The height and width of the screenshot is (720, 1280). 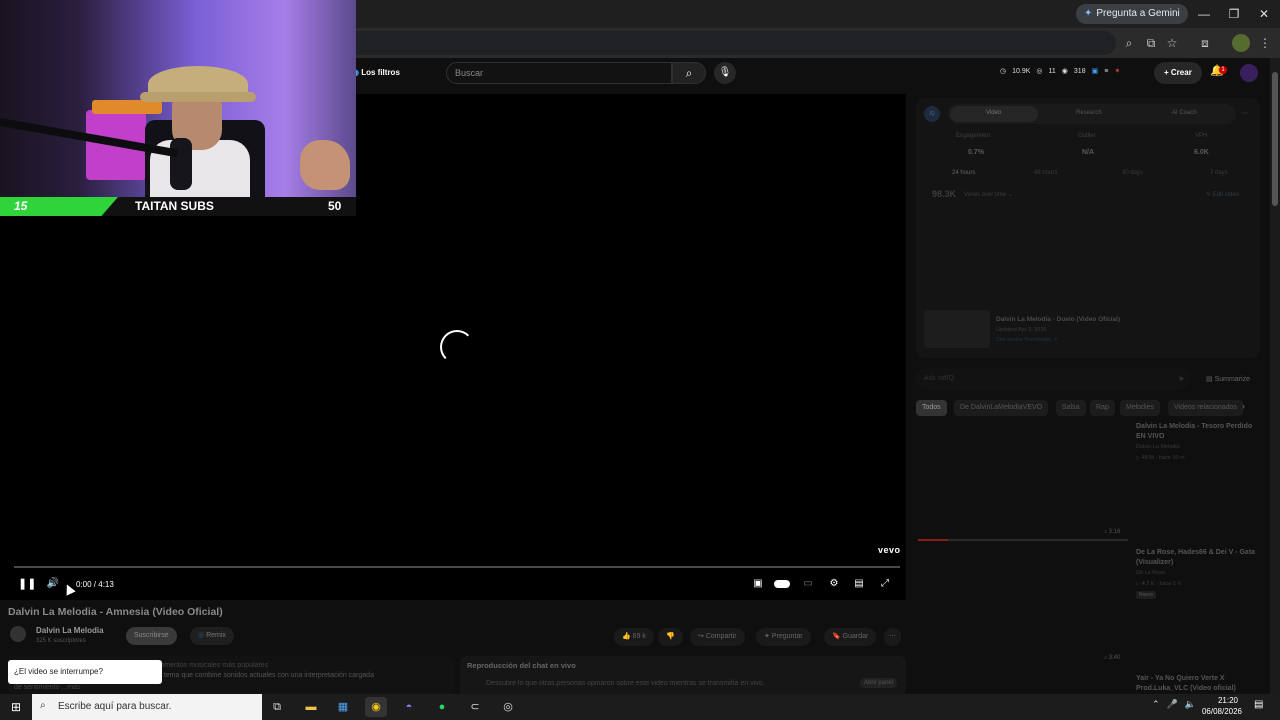 What do you see at coordinates (1140, 408) in the screenshot?
I see `chip-melodies: Melodies` at bounding box center [1140, 408].